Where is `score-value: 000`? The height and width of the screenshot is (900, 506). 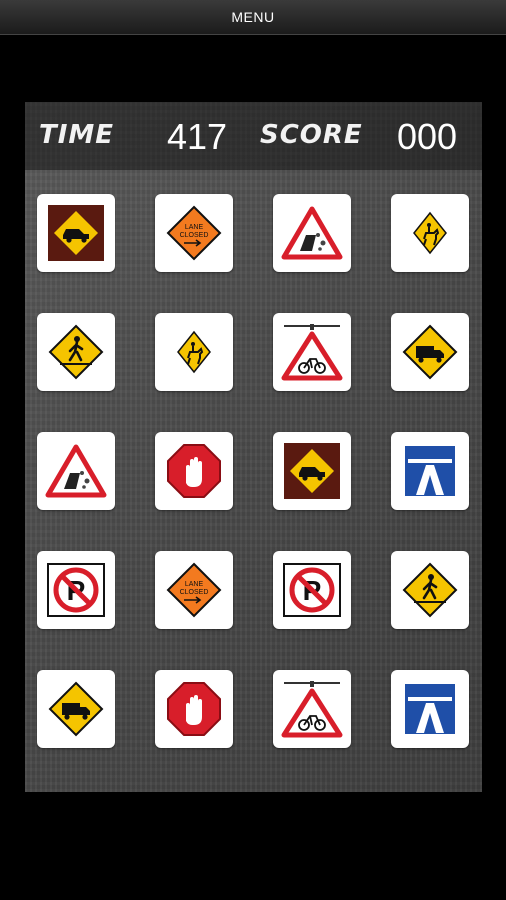
score-value: 000 is located at coordinates (427, 136).